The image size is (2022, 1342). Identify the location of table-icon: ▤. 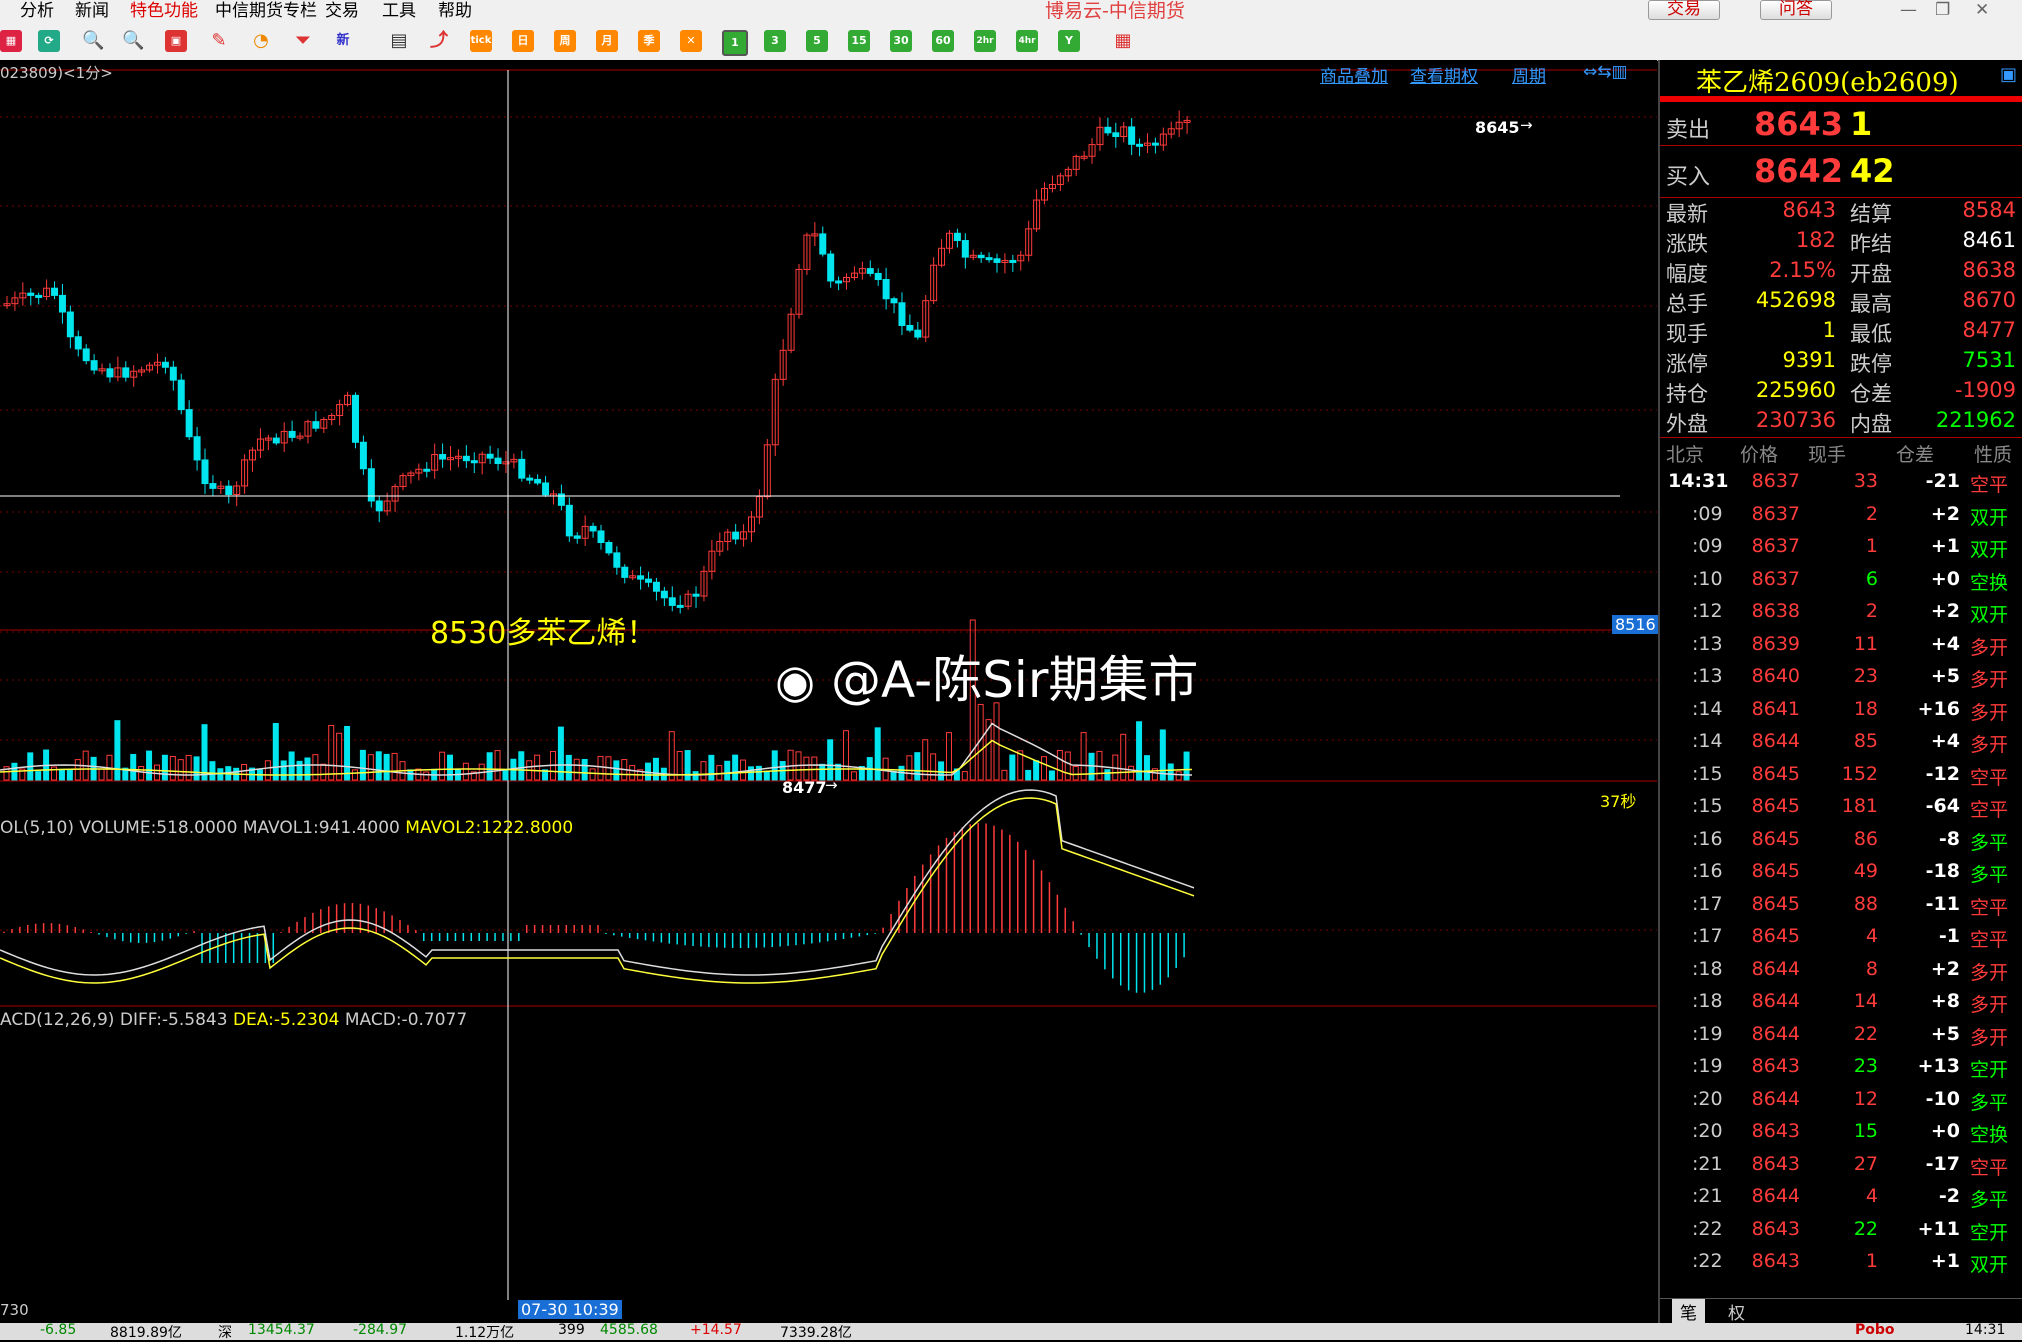
(399, 41).